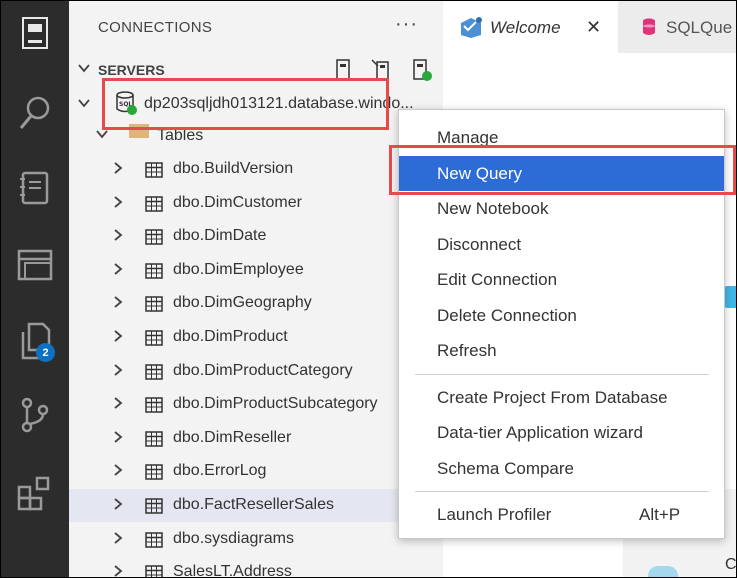 Image resolution: width=737 pixels, height=578 pixels. What do you see at coordinates (35, 33) in the screenshot?
I see `servers-icon` at bounding box center [35, 33].